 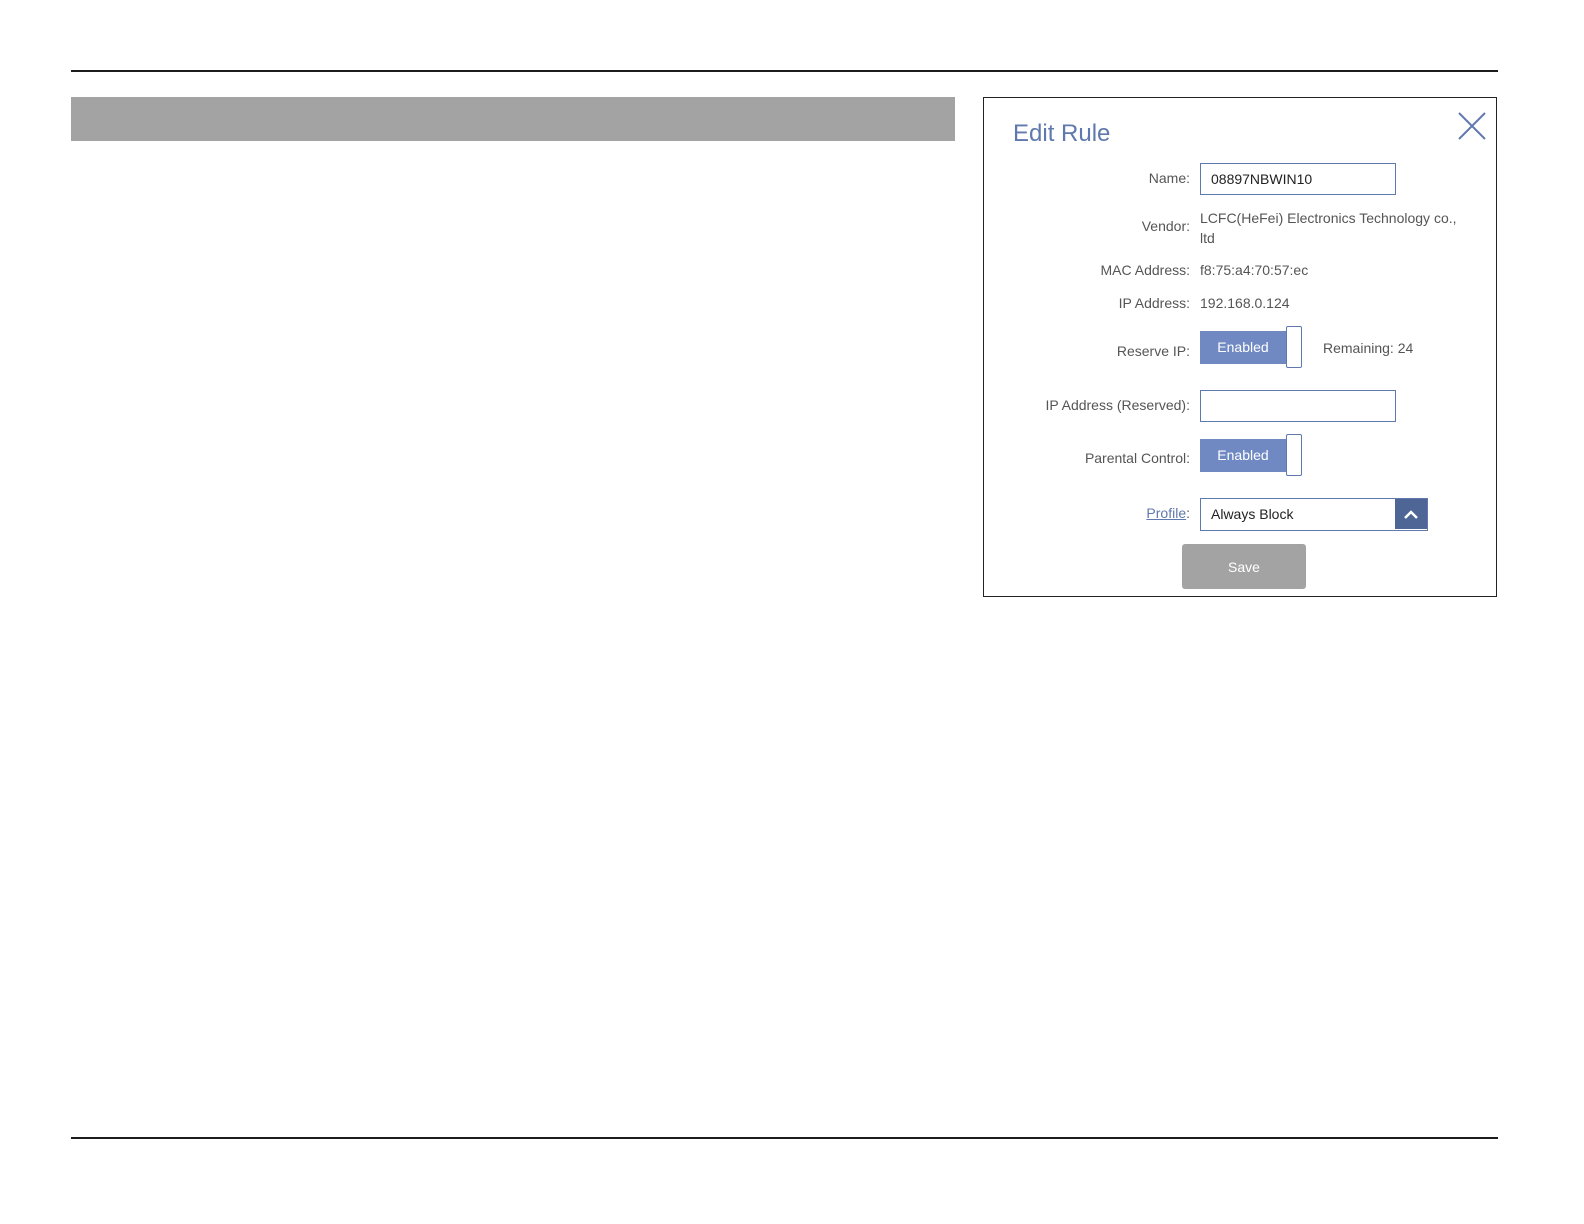 What do you see at coordinates (1328, 218) in the screenshot?
I see `vendor-value-line1: LCFC(HeFei) Electronics Technology co.,` at bounding box center [1328, 218].